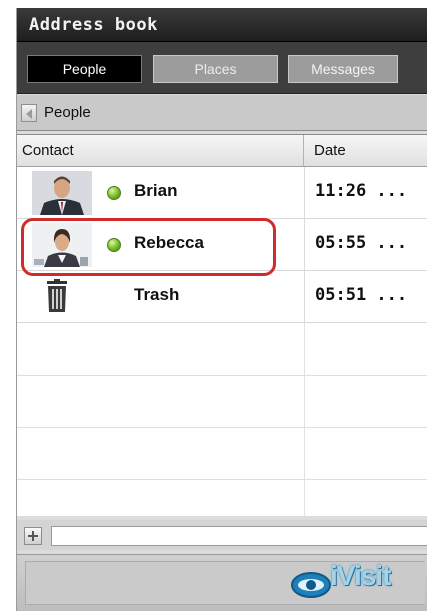 The image size is (427, 611). Describe the element at coordinates (222, 582) in the screenshot. I see `footer: iVisit` at that location.